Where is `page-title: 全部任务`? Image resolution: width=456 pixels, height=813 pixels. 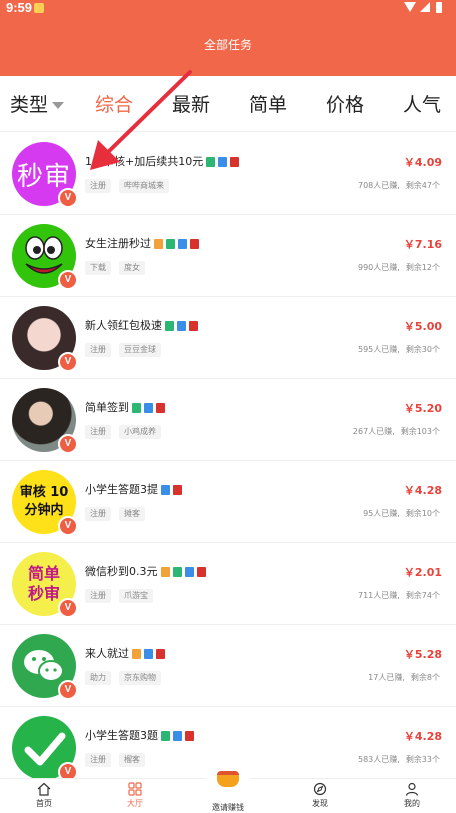 page-title: 全部任务 is located at coordinates (227, 45).